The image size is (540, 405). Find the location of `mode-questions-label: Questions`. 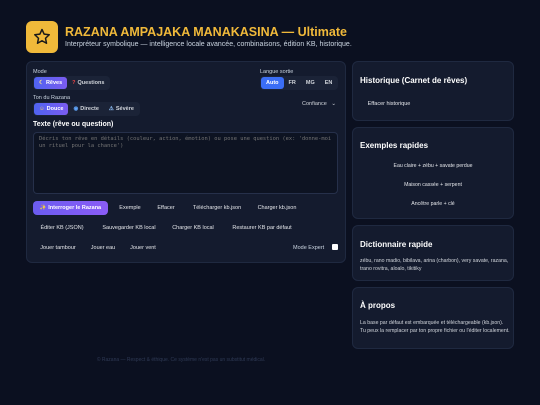

mode-questions-label: Questions is located at coordinates (91, 83).